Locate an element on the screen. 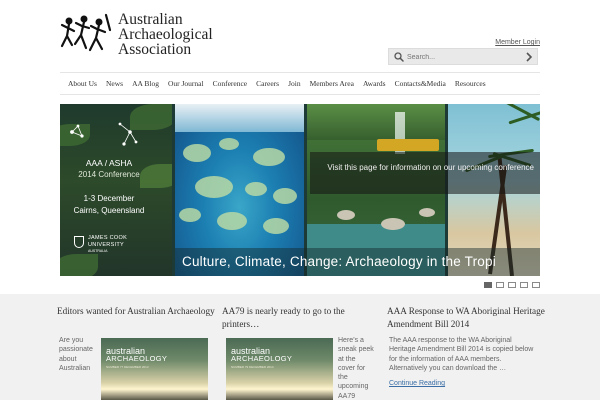 This screenshot has width=600, height=400. conference-place: Cairns, Queensland is located at coordinates (109, 210).